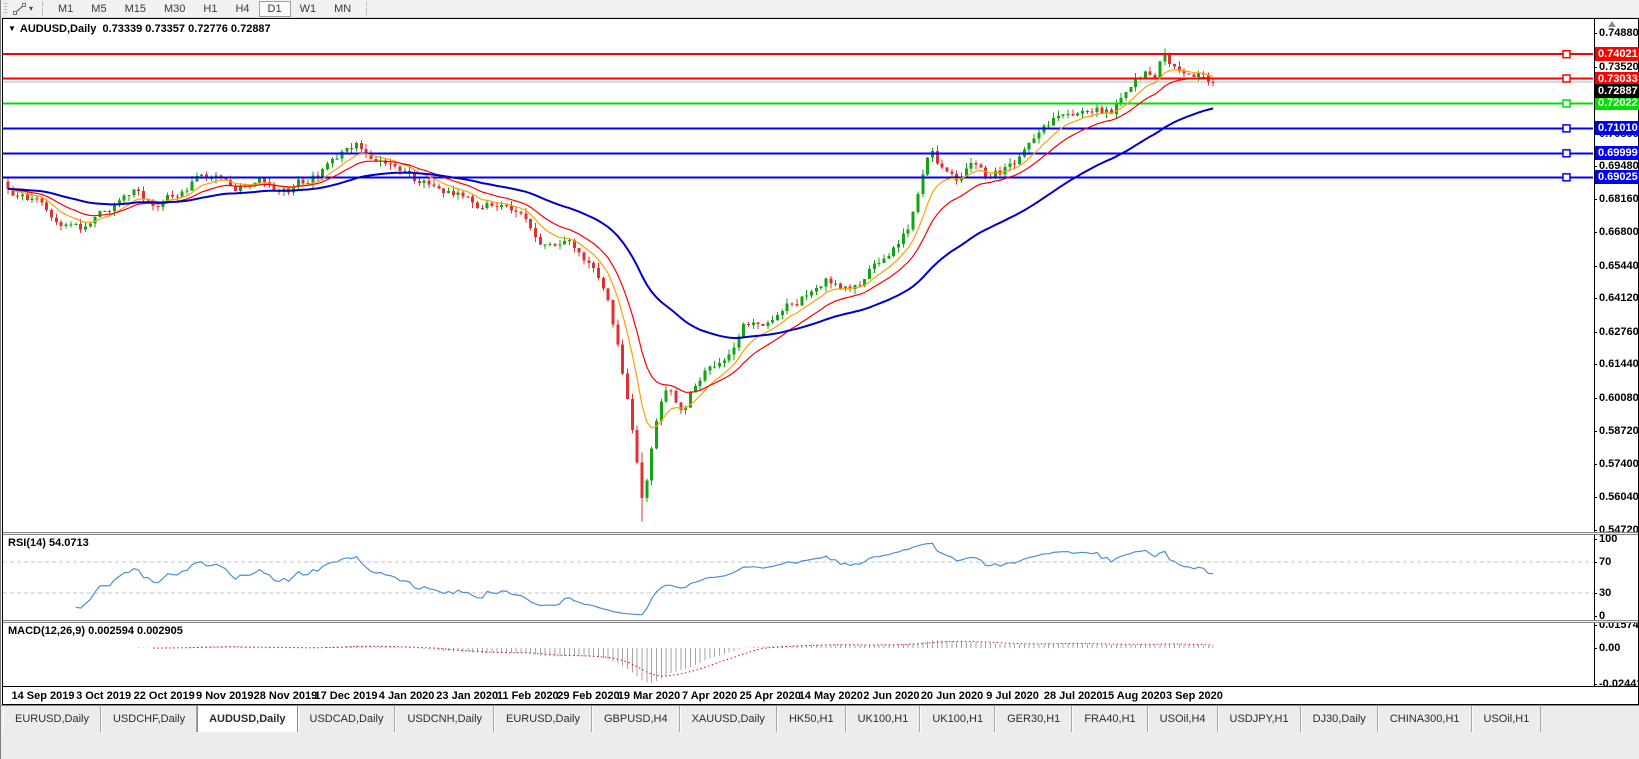 The width and height of the screenshot is (1639, 759). I want to click on chart-tab-xauusd-daily: XAUUSD,Daily, so click(728, 719).